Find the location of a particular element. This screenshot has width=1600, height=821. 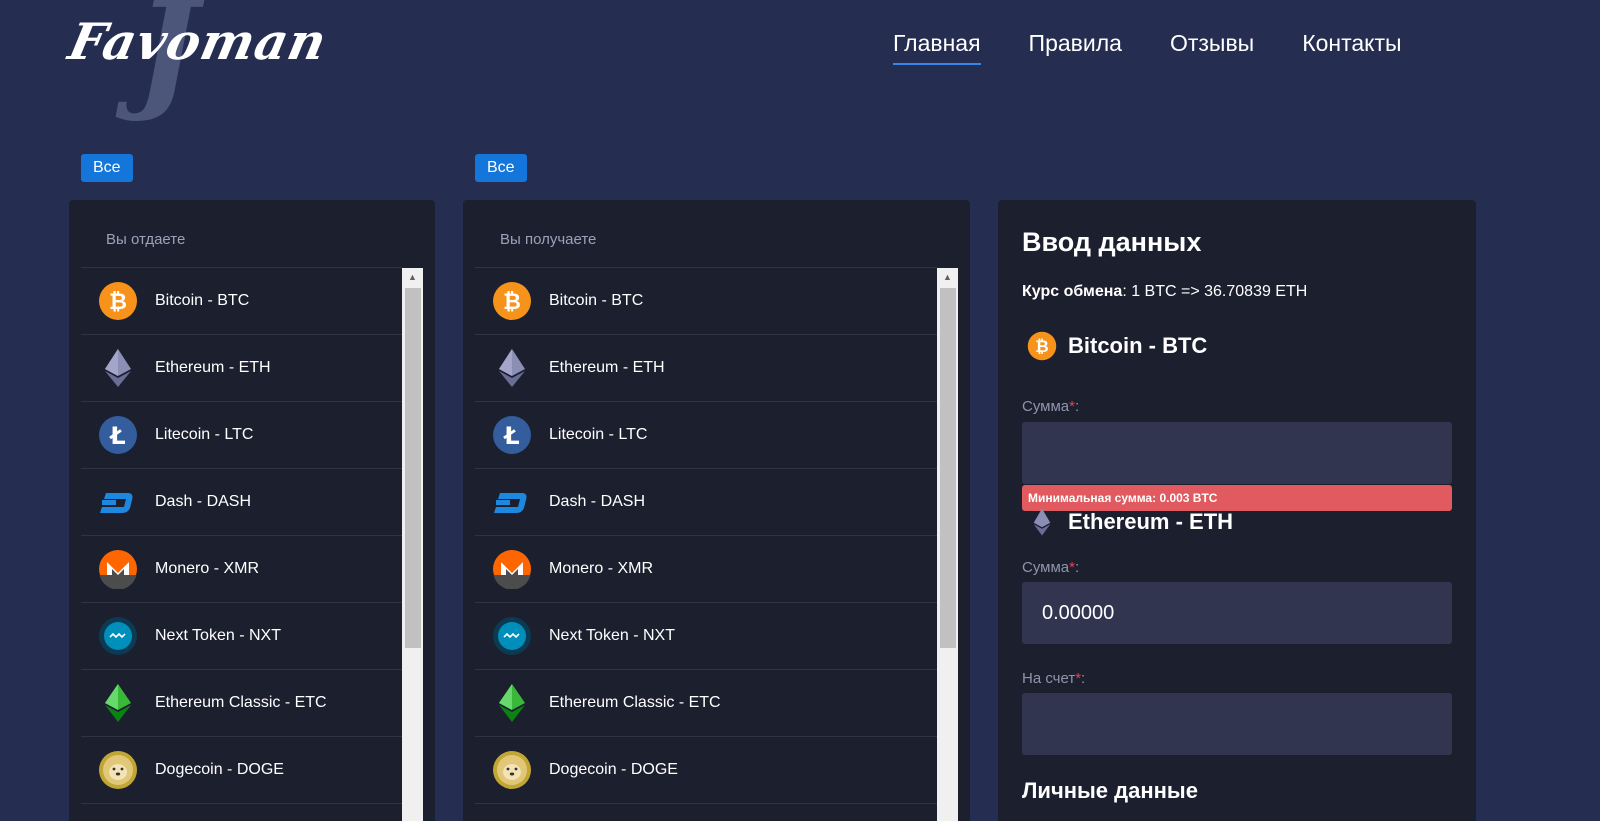

give-coin-item: Dogecoin - DOGE is located at coordinates (241, 770).